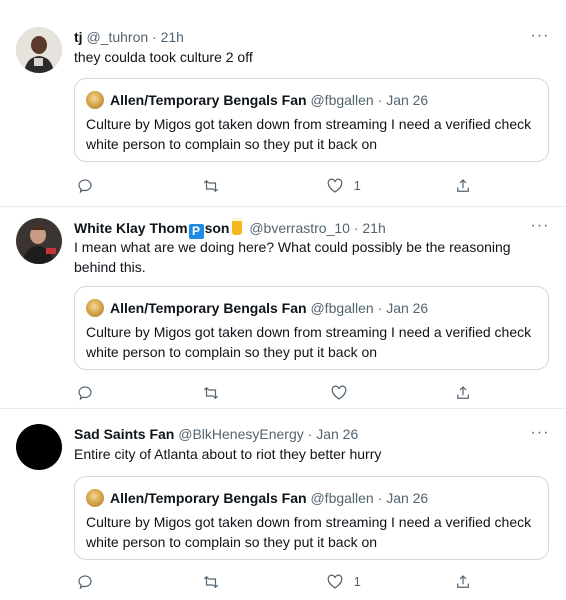  I want to click on display-name-part2: son, so click(217, 228).